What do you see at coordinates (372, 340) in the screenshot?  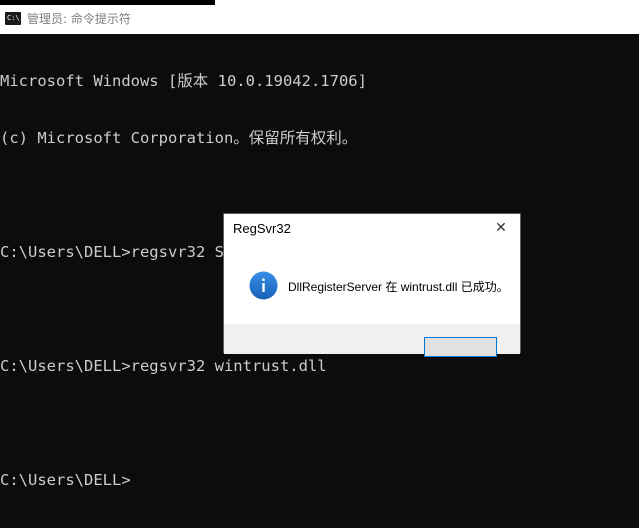 I see `msgbox-footer` at bounding box center [372, 340].